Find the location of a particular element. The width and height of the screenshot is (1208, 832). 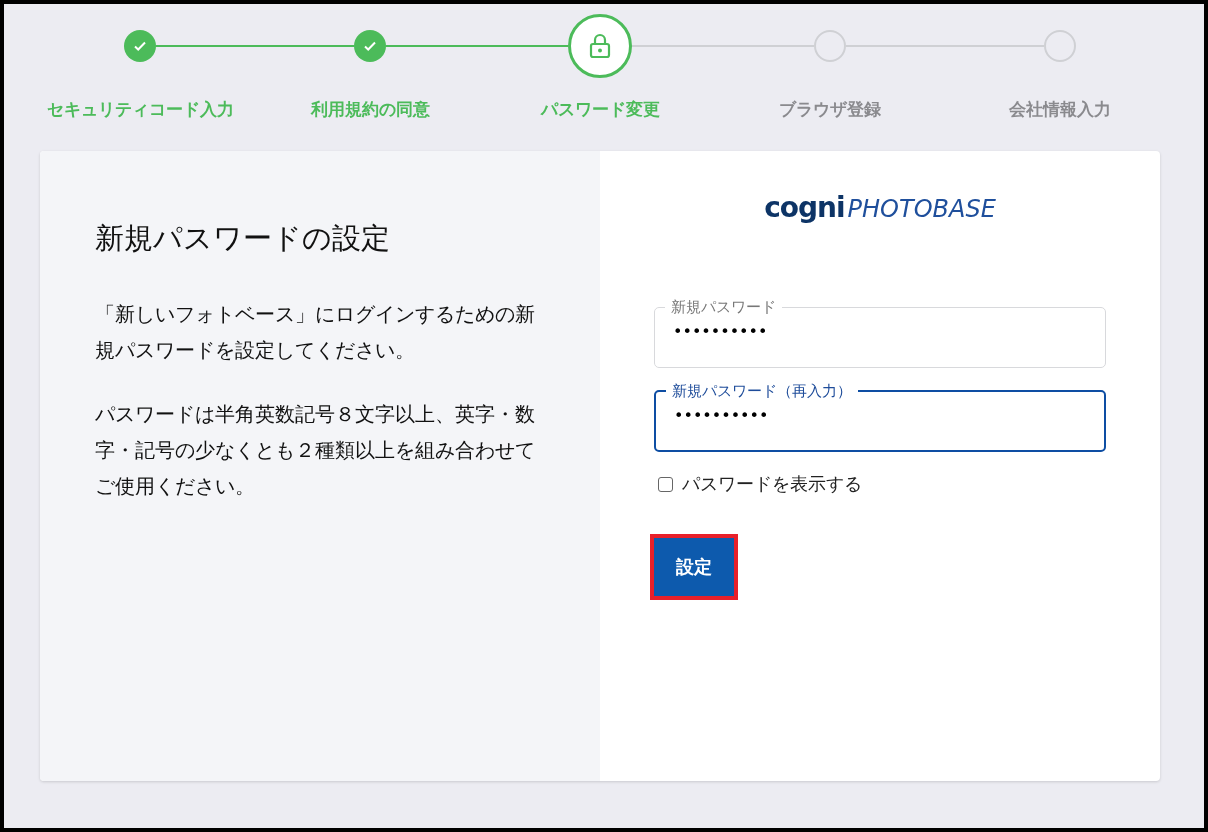

instruction-text: パスワードは半角英数記号８文字以上、英字・数字・記号の少なくとも２種類以上を組み合わせてご使用ください。 is located at coordinates (315, 451).